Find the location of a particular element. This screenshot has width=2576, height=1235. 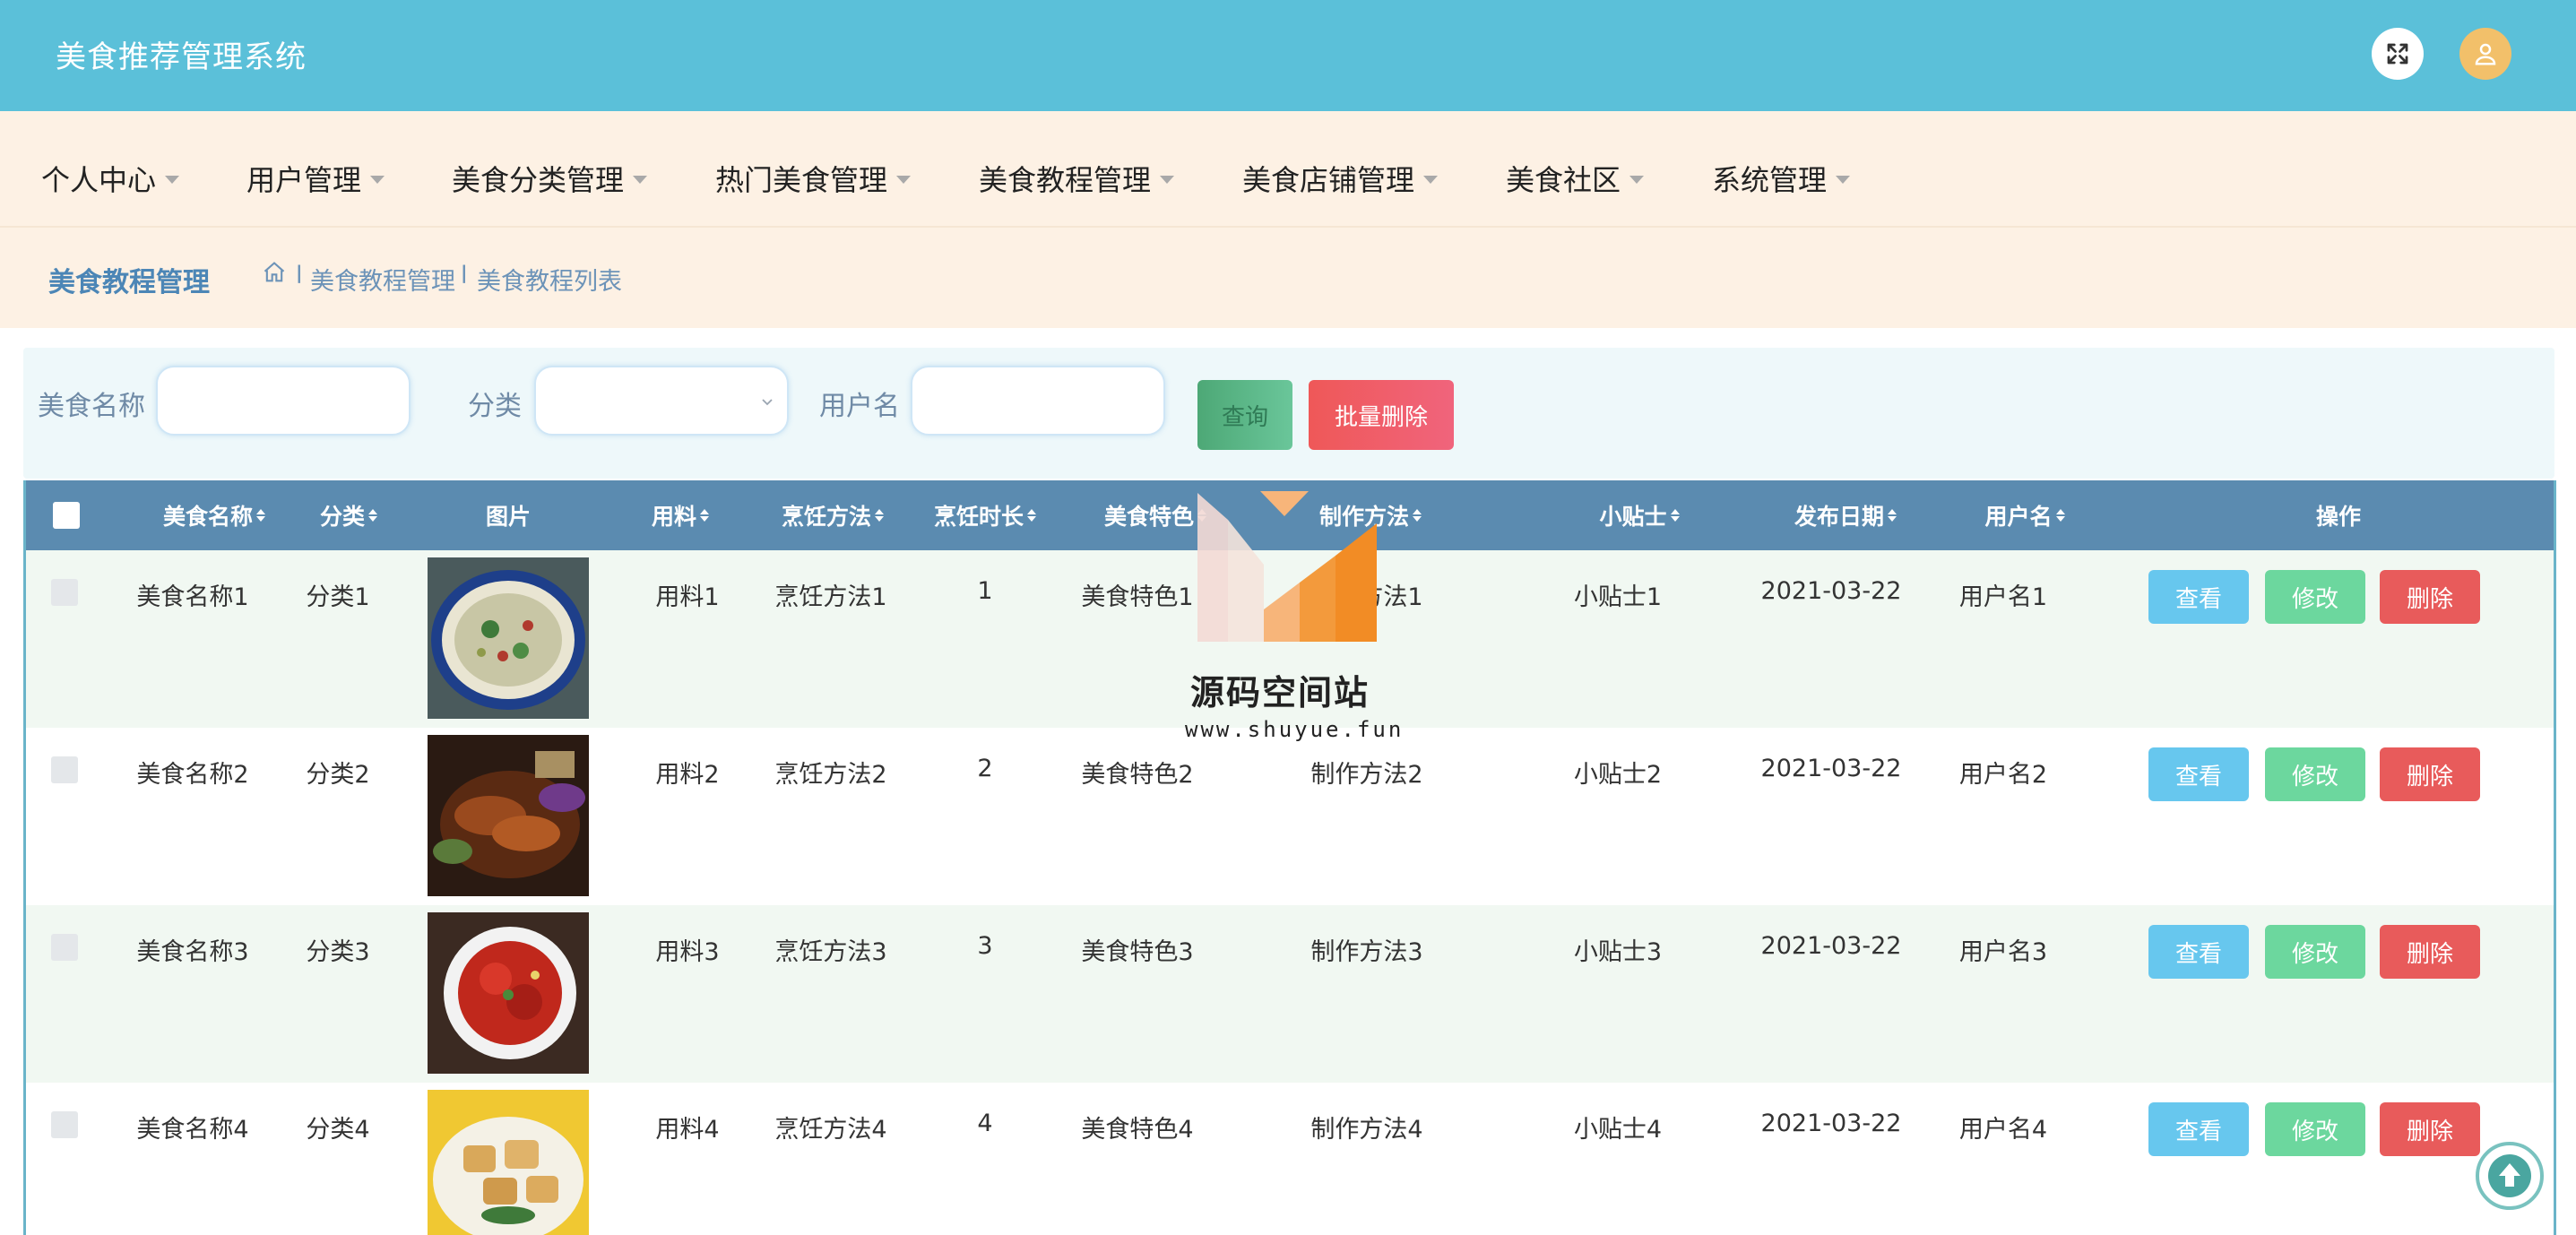

cell-ingredients: 用料2 is located at coordinates (687, 775).